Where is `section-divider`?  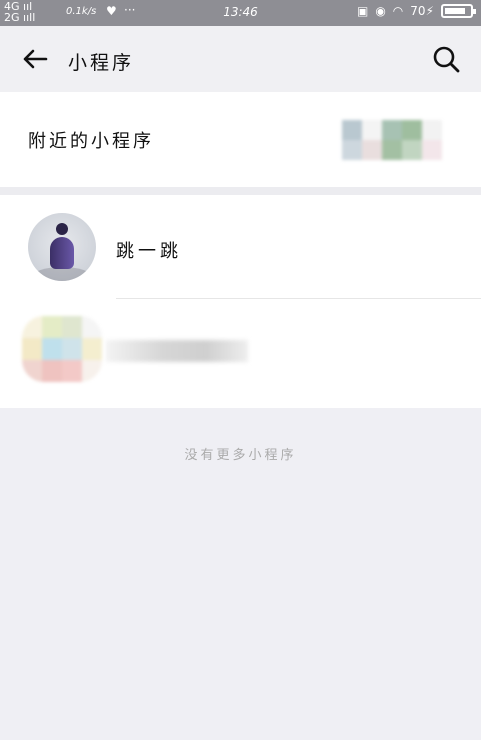
section-divider is located at coordinates (240, 191).